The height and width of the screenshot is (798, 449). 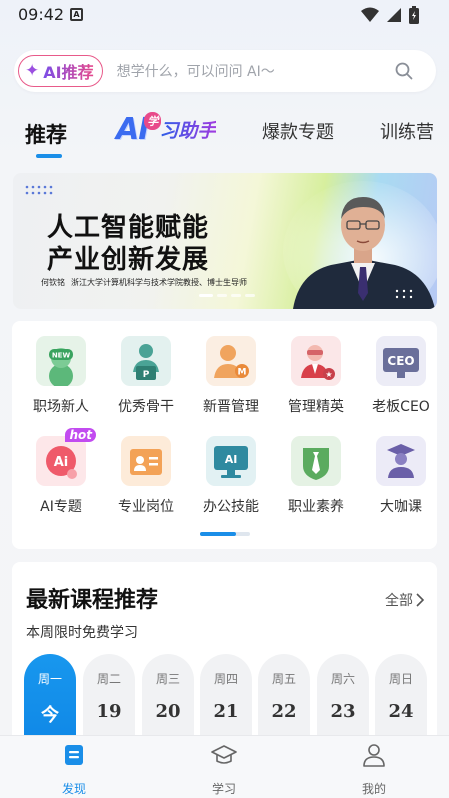 I want to click on nav-study: 学习, so click(x=224, y=769).